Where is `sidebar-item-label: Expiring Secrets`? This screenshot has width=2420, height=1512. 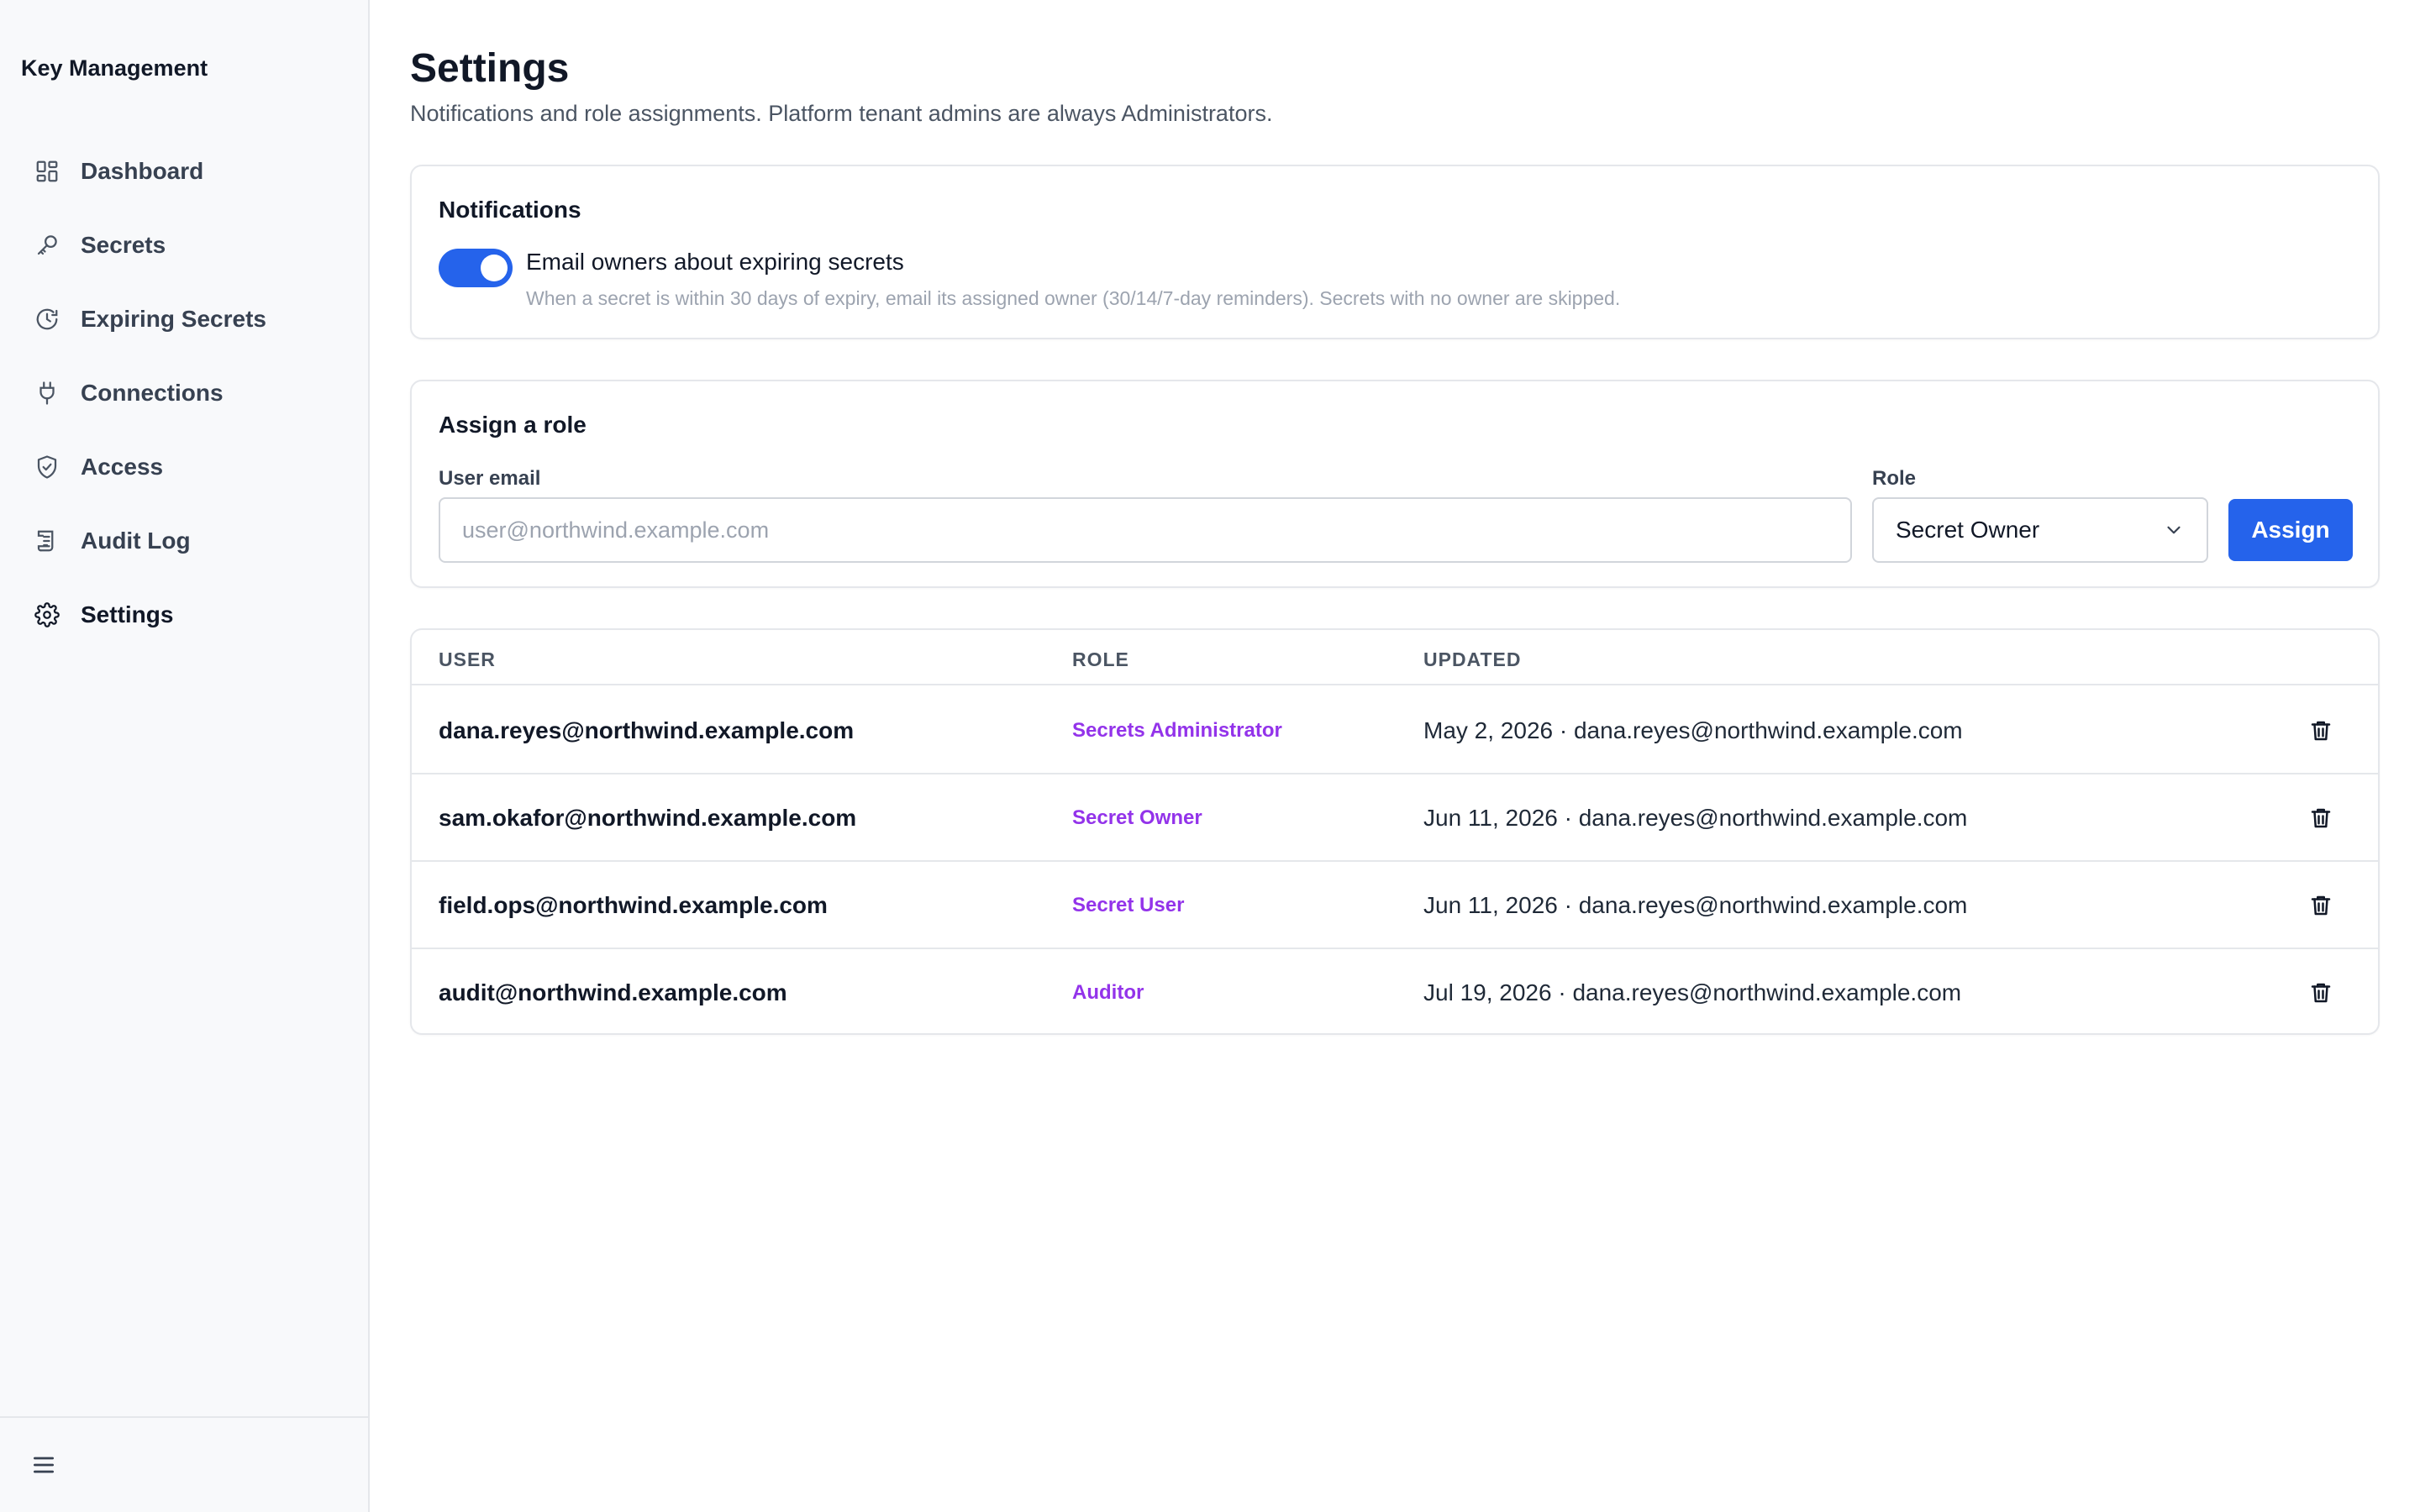
sidebar-item-label: Expiring Secrets is located at coordinates (173, 319).